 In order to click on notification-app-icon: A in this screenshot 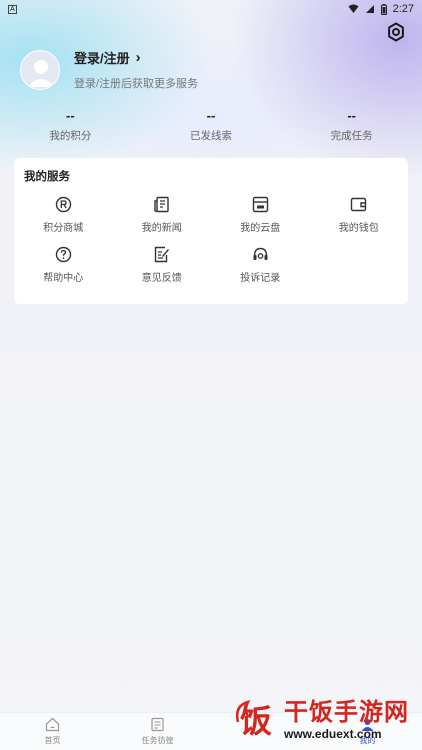, I will do `click(12, 9)`.